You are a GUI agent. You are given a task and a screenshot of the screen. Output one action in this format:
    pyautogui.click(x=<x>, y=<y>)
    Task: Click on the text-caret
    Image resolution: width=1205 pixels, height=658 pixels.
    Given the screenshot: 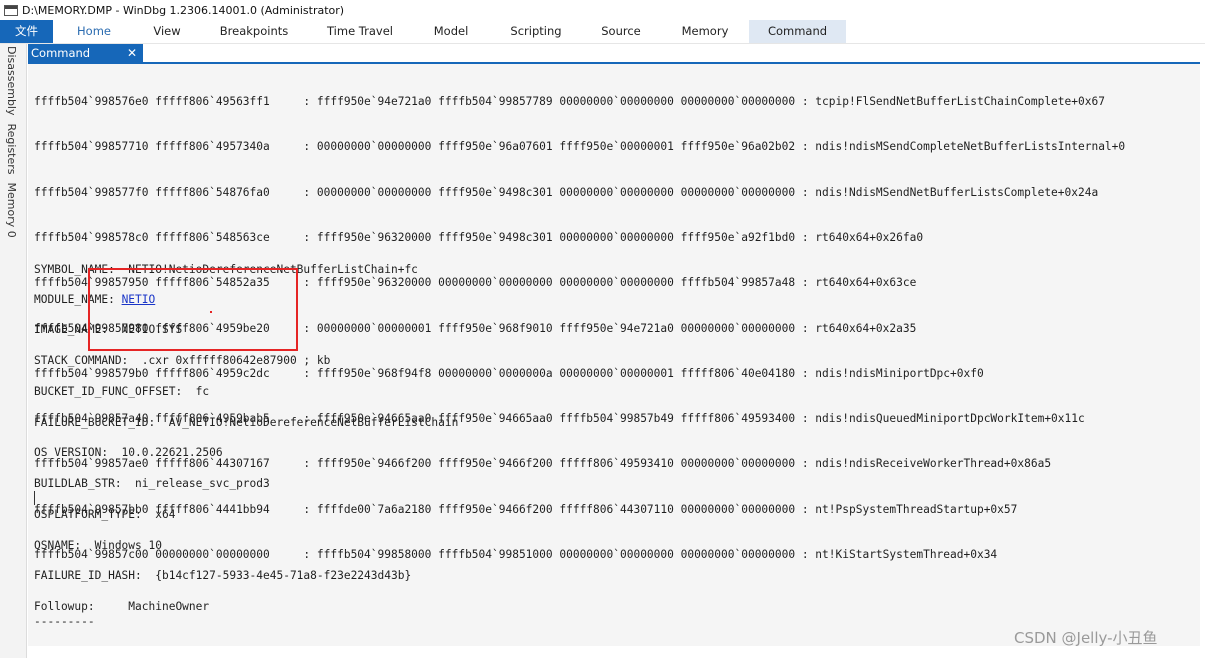 What is the action you would take?
    pyautogui.click(x=34, y=498)
    